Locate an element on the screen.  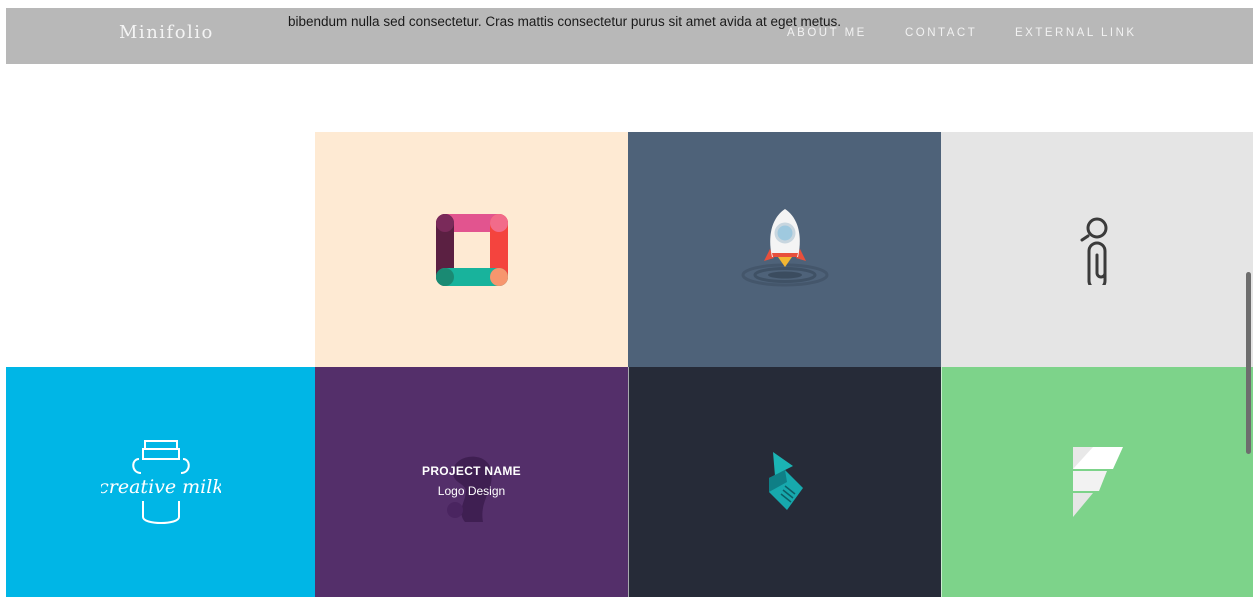
portfolio-tile: creative milk is located at coordinates (160, 482).